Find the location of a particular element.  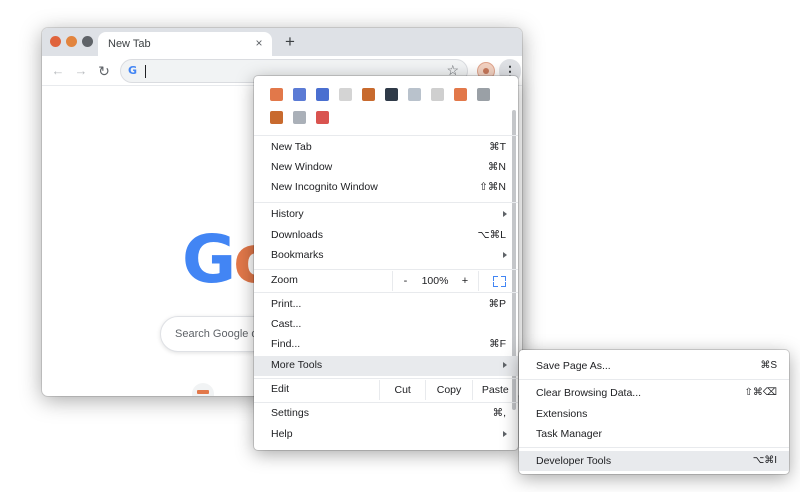

menu-item-label: New Tab is located at coordinates (291, 147).